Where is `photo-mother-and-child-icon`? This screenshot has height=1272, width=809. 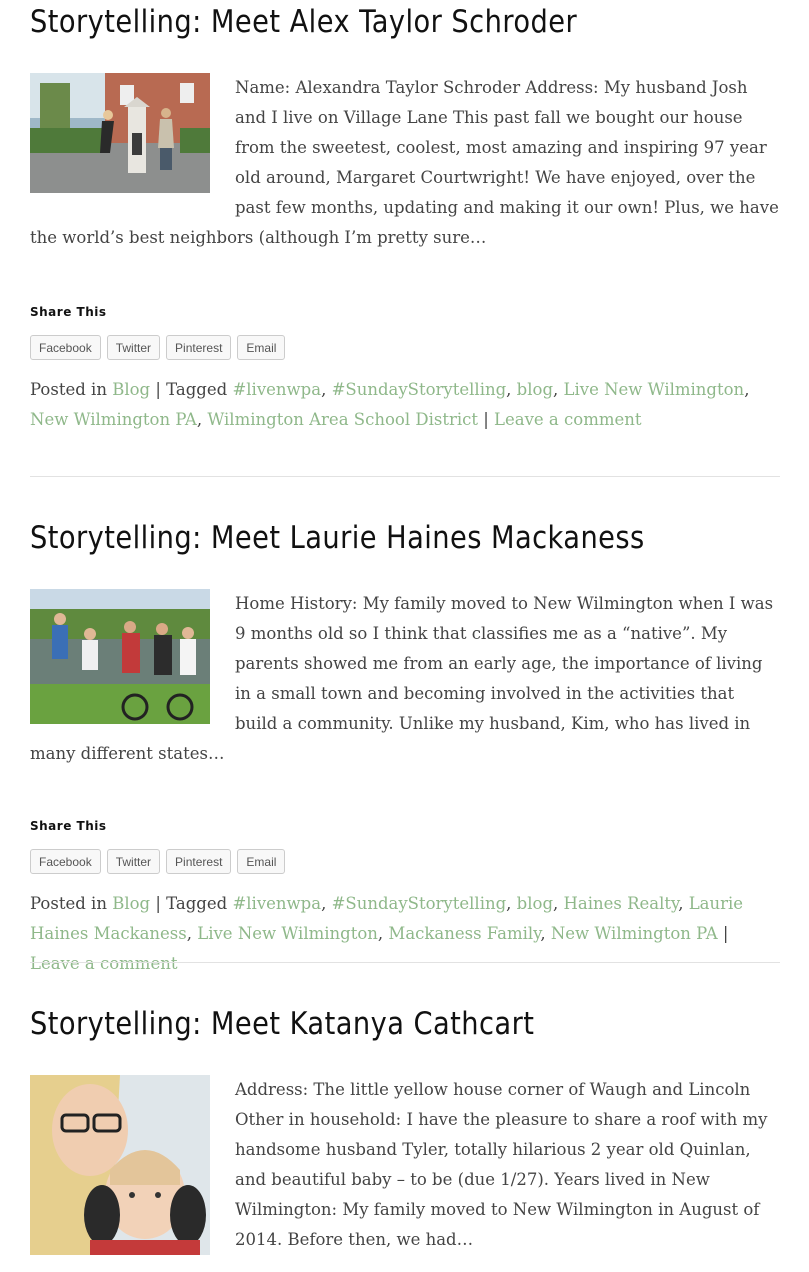 photo-mother-and-child-icon is located at coordinates (120, 1165).